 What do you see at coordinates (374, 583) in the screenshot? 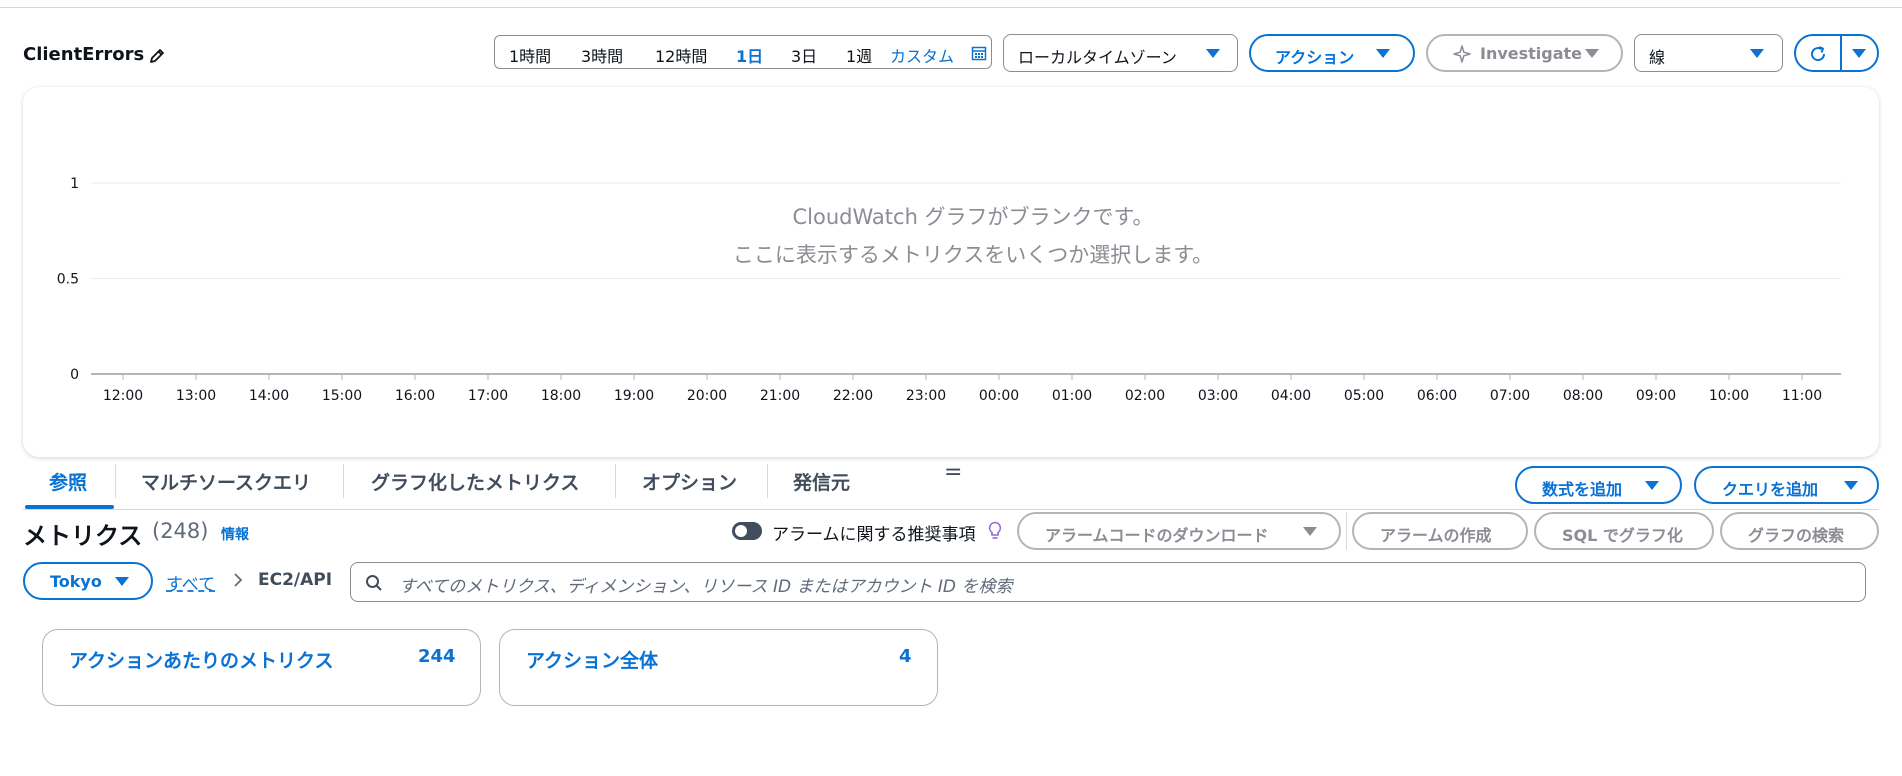
I see `search-icon` at bounding box center [374, 583].